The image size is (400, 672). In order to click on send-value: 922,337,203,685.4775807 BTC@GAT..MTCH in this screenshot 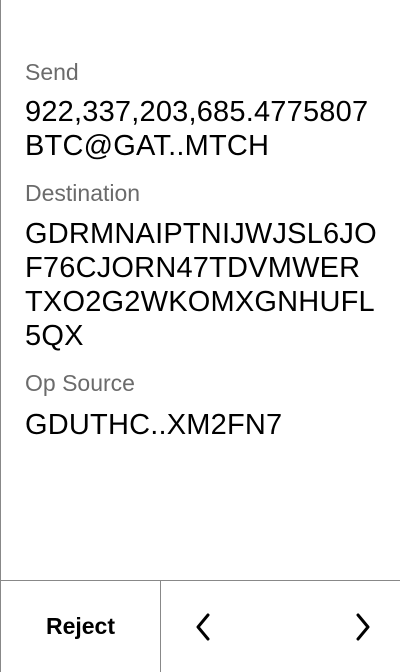, I will do `click(197, 129)`.